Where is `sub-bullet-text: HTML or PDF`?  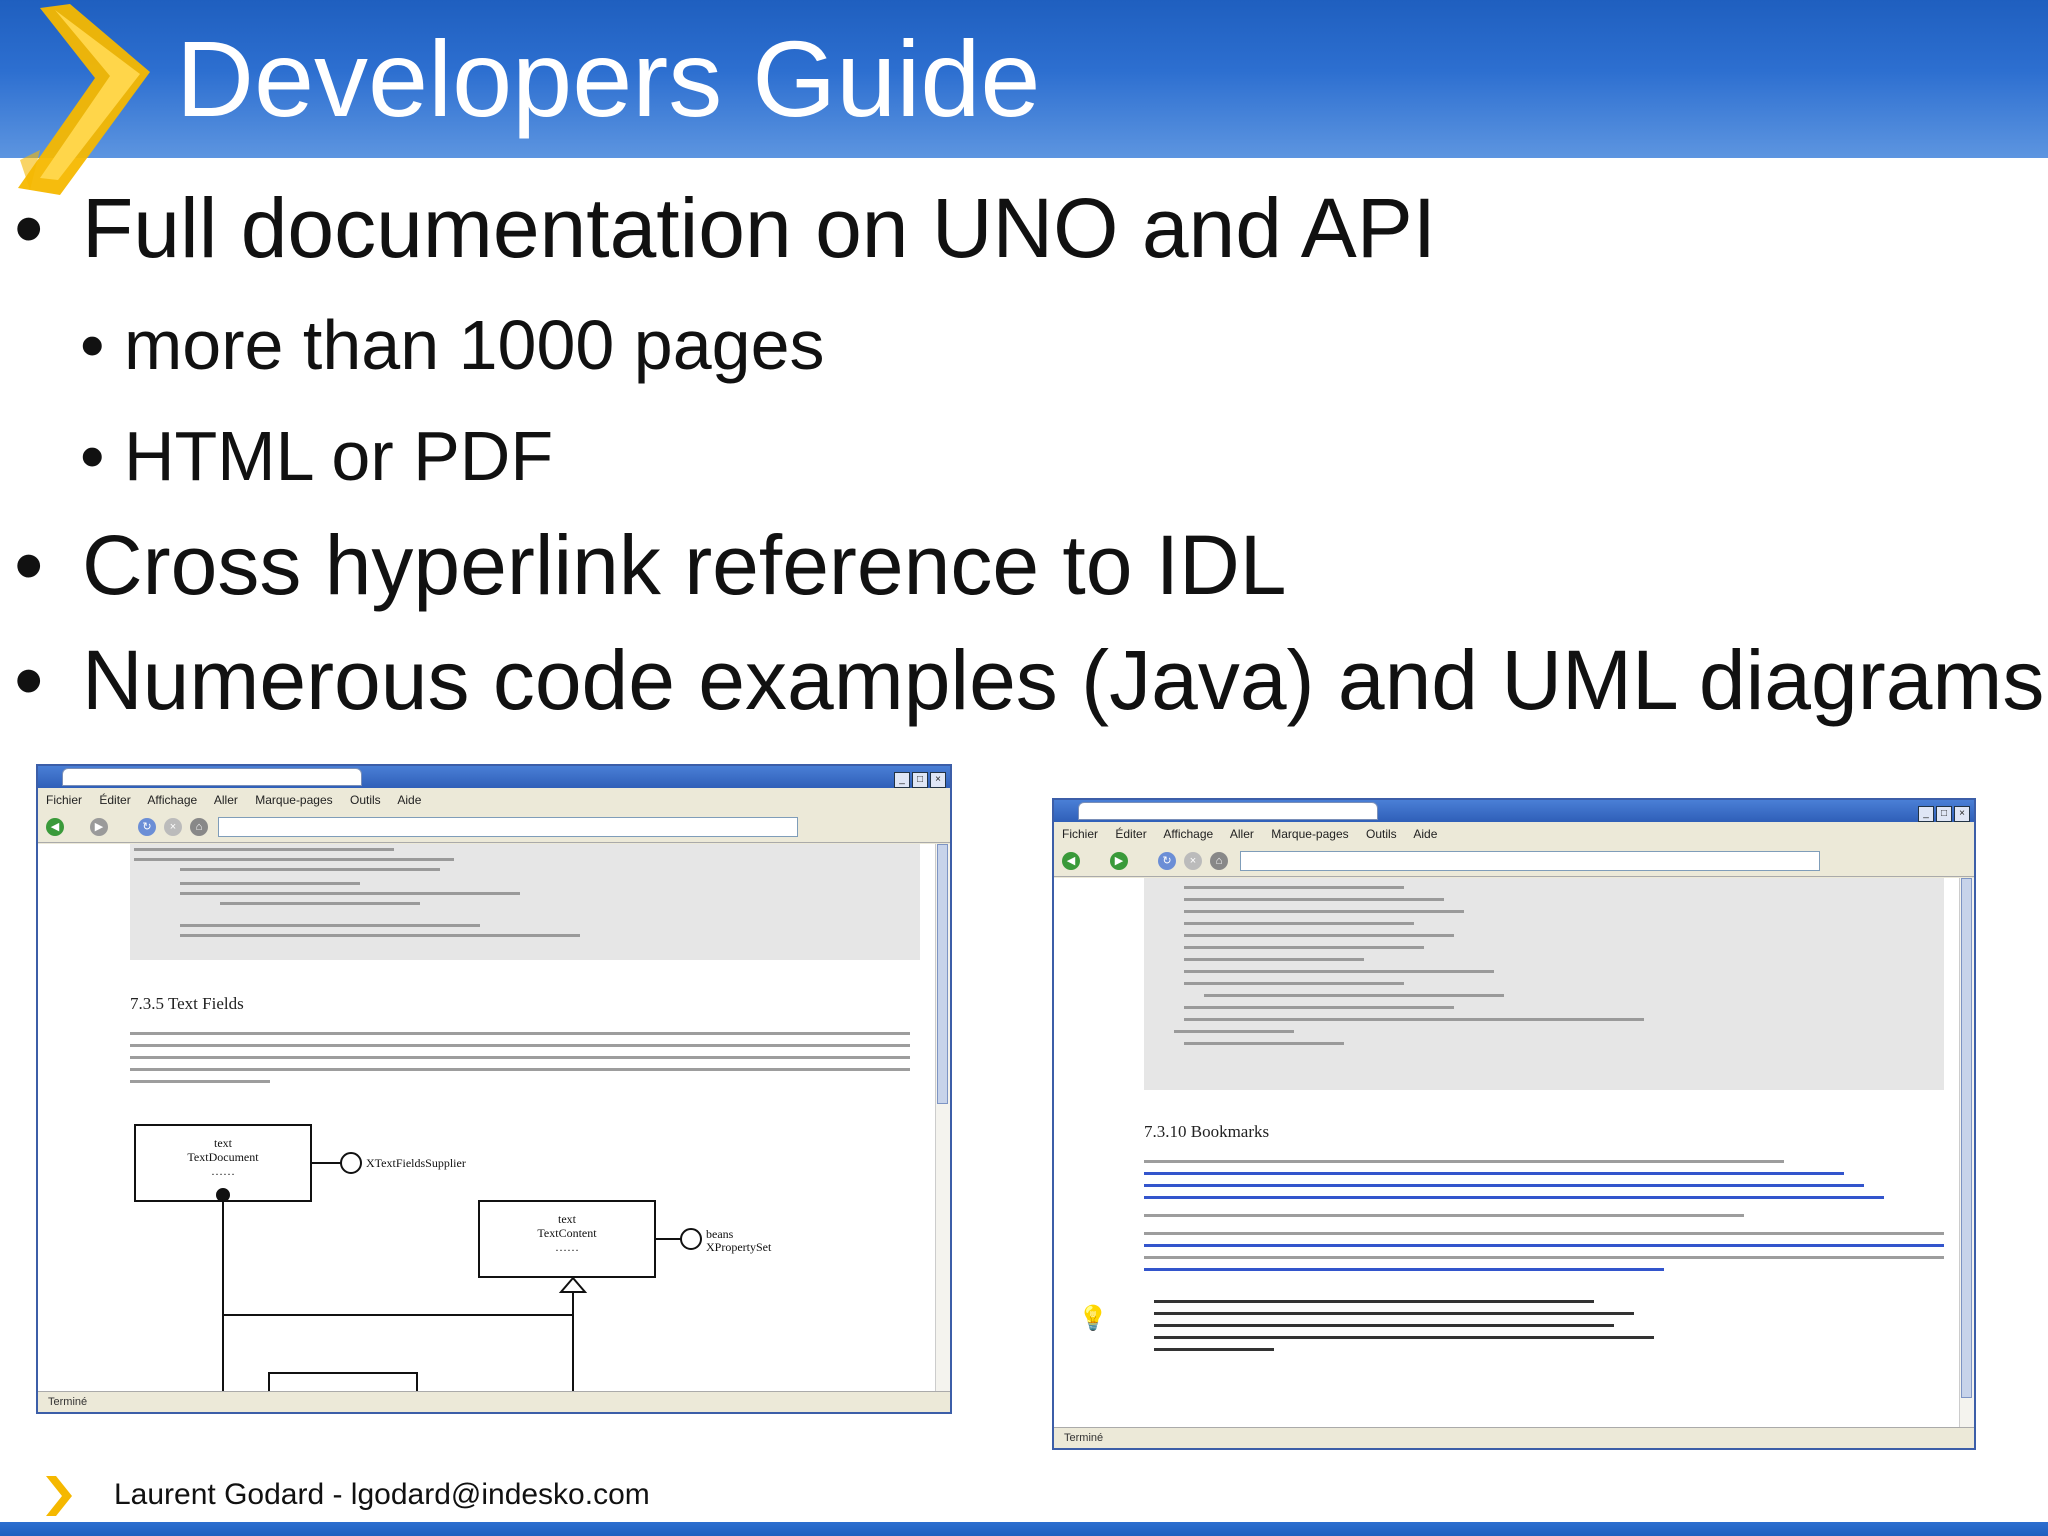 sub-bullet-text: HTML or PDF is located at coordinates (339, 456).